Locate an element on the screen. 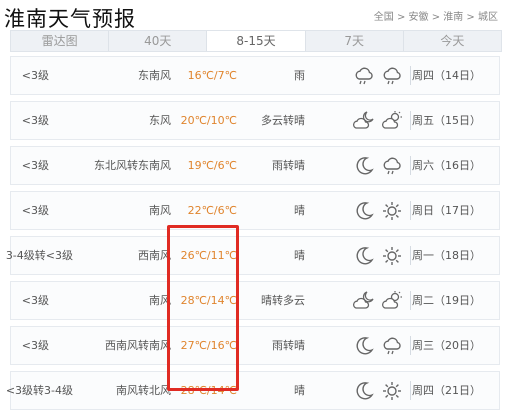 The width and height of the screenshot is (508, 417). weather-description: 多云转晴 is located at coordinates (283, 120).